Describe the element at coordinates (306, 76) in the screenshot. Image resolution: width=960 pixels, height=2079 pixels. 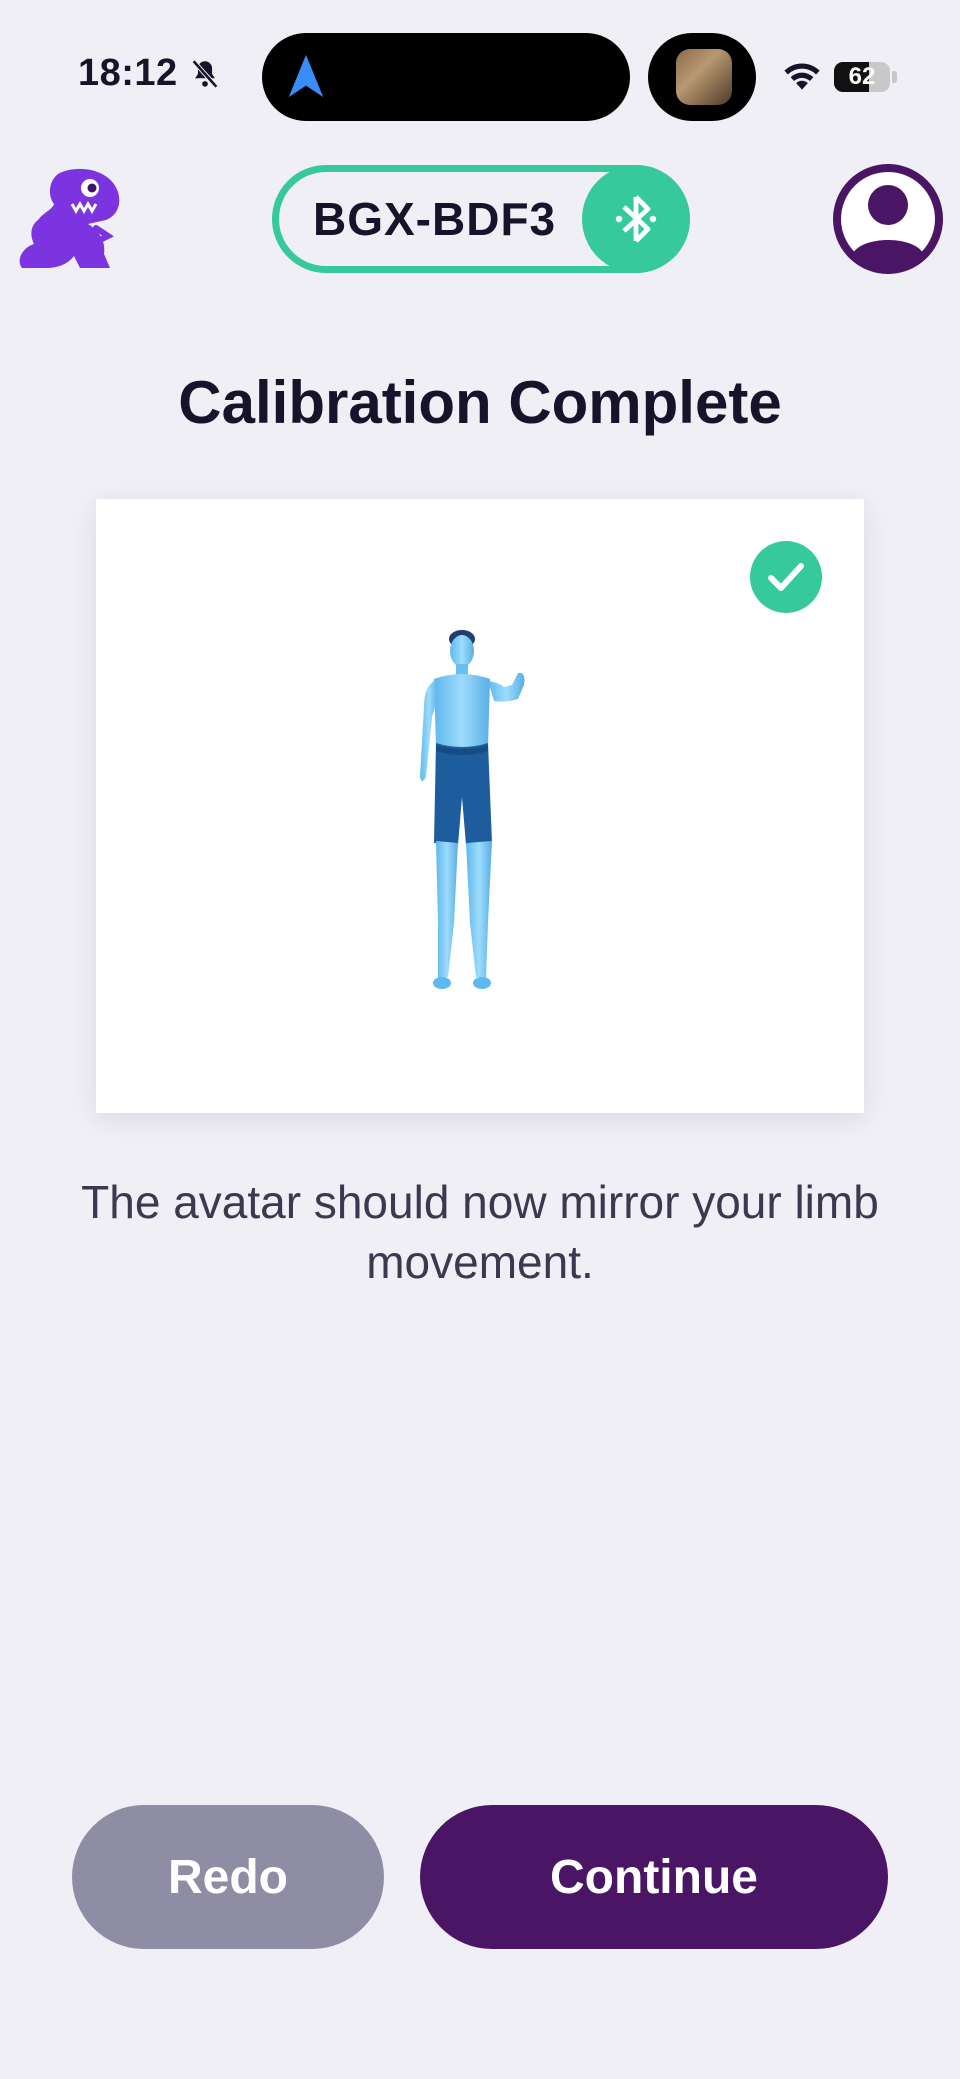
I see `location-arrow-icon` at that location.